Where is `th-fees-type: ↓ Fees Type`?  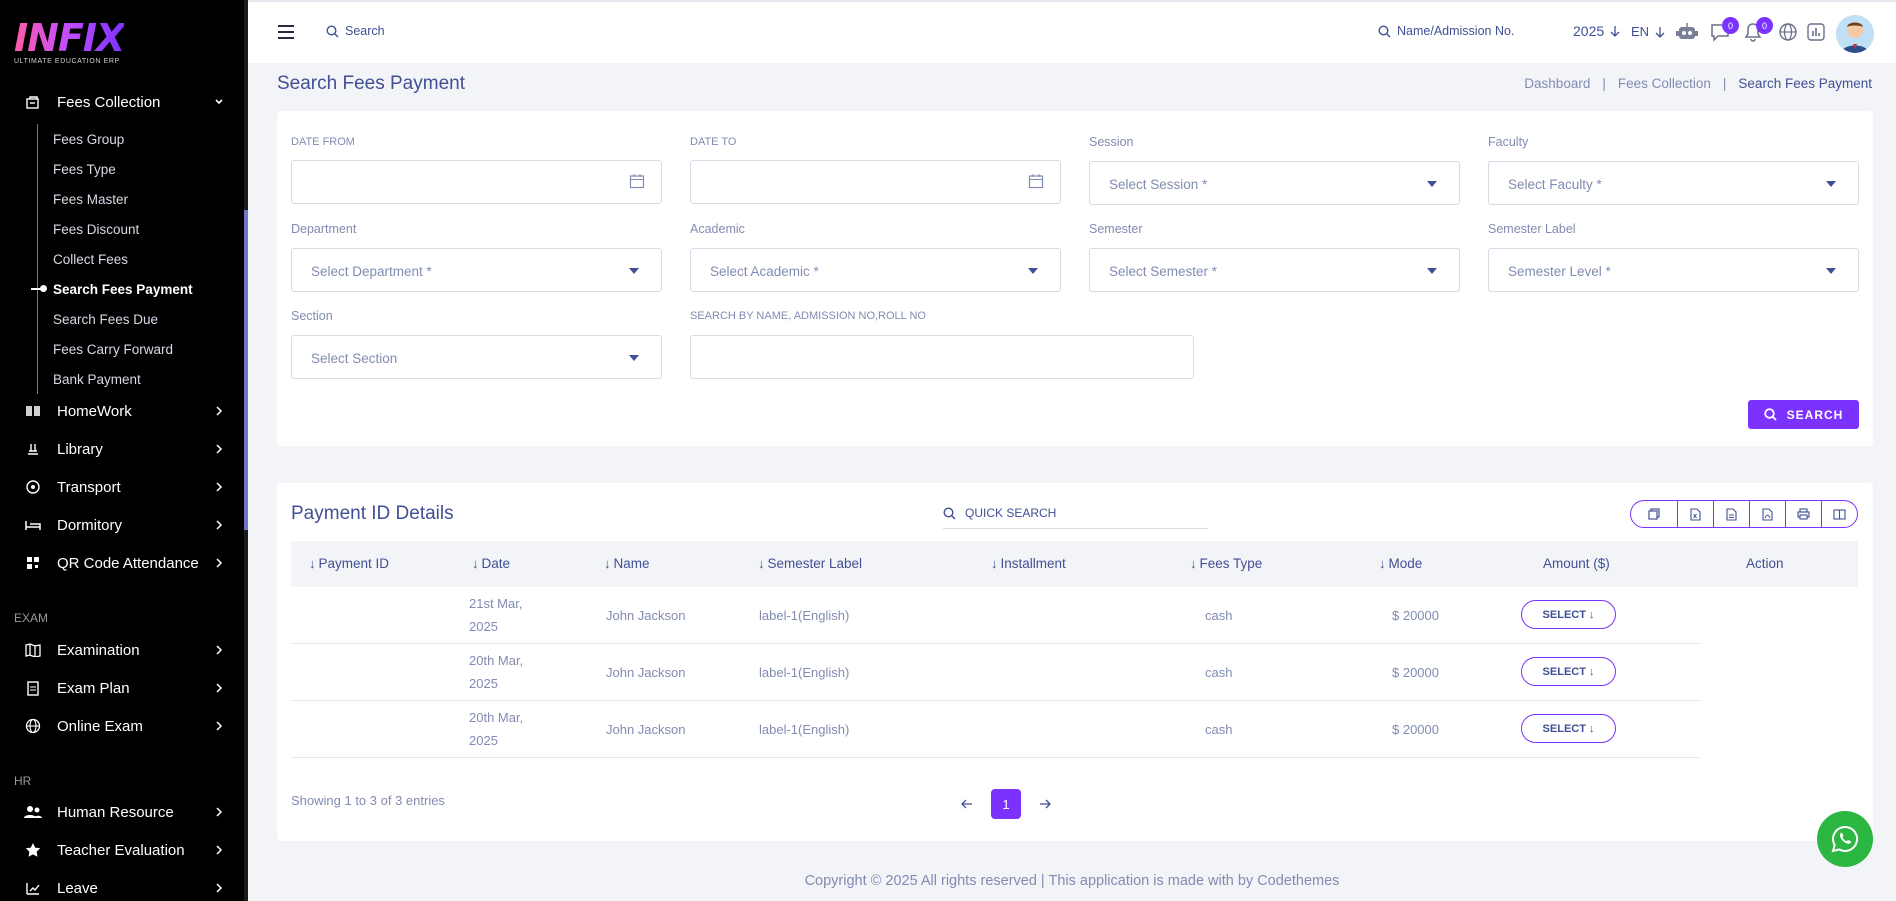
th-fees-type: ↓ Fees Type is located at coordinates (1226, 563).